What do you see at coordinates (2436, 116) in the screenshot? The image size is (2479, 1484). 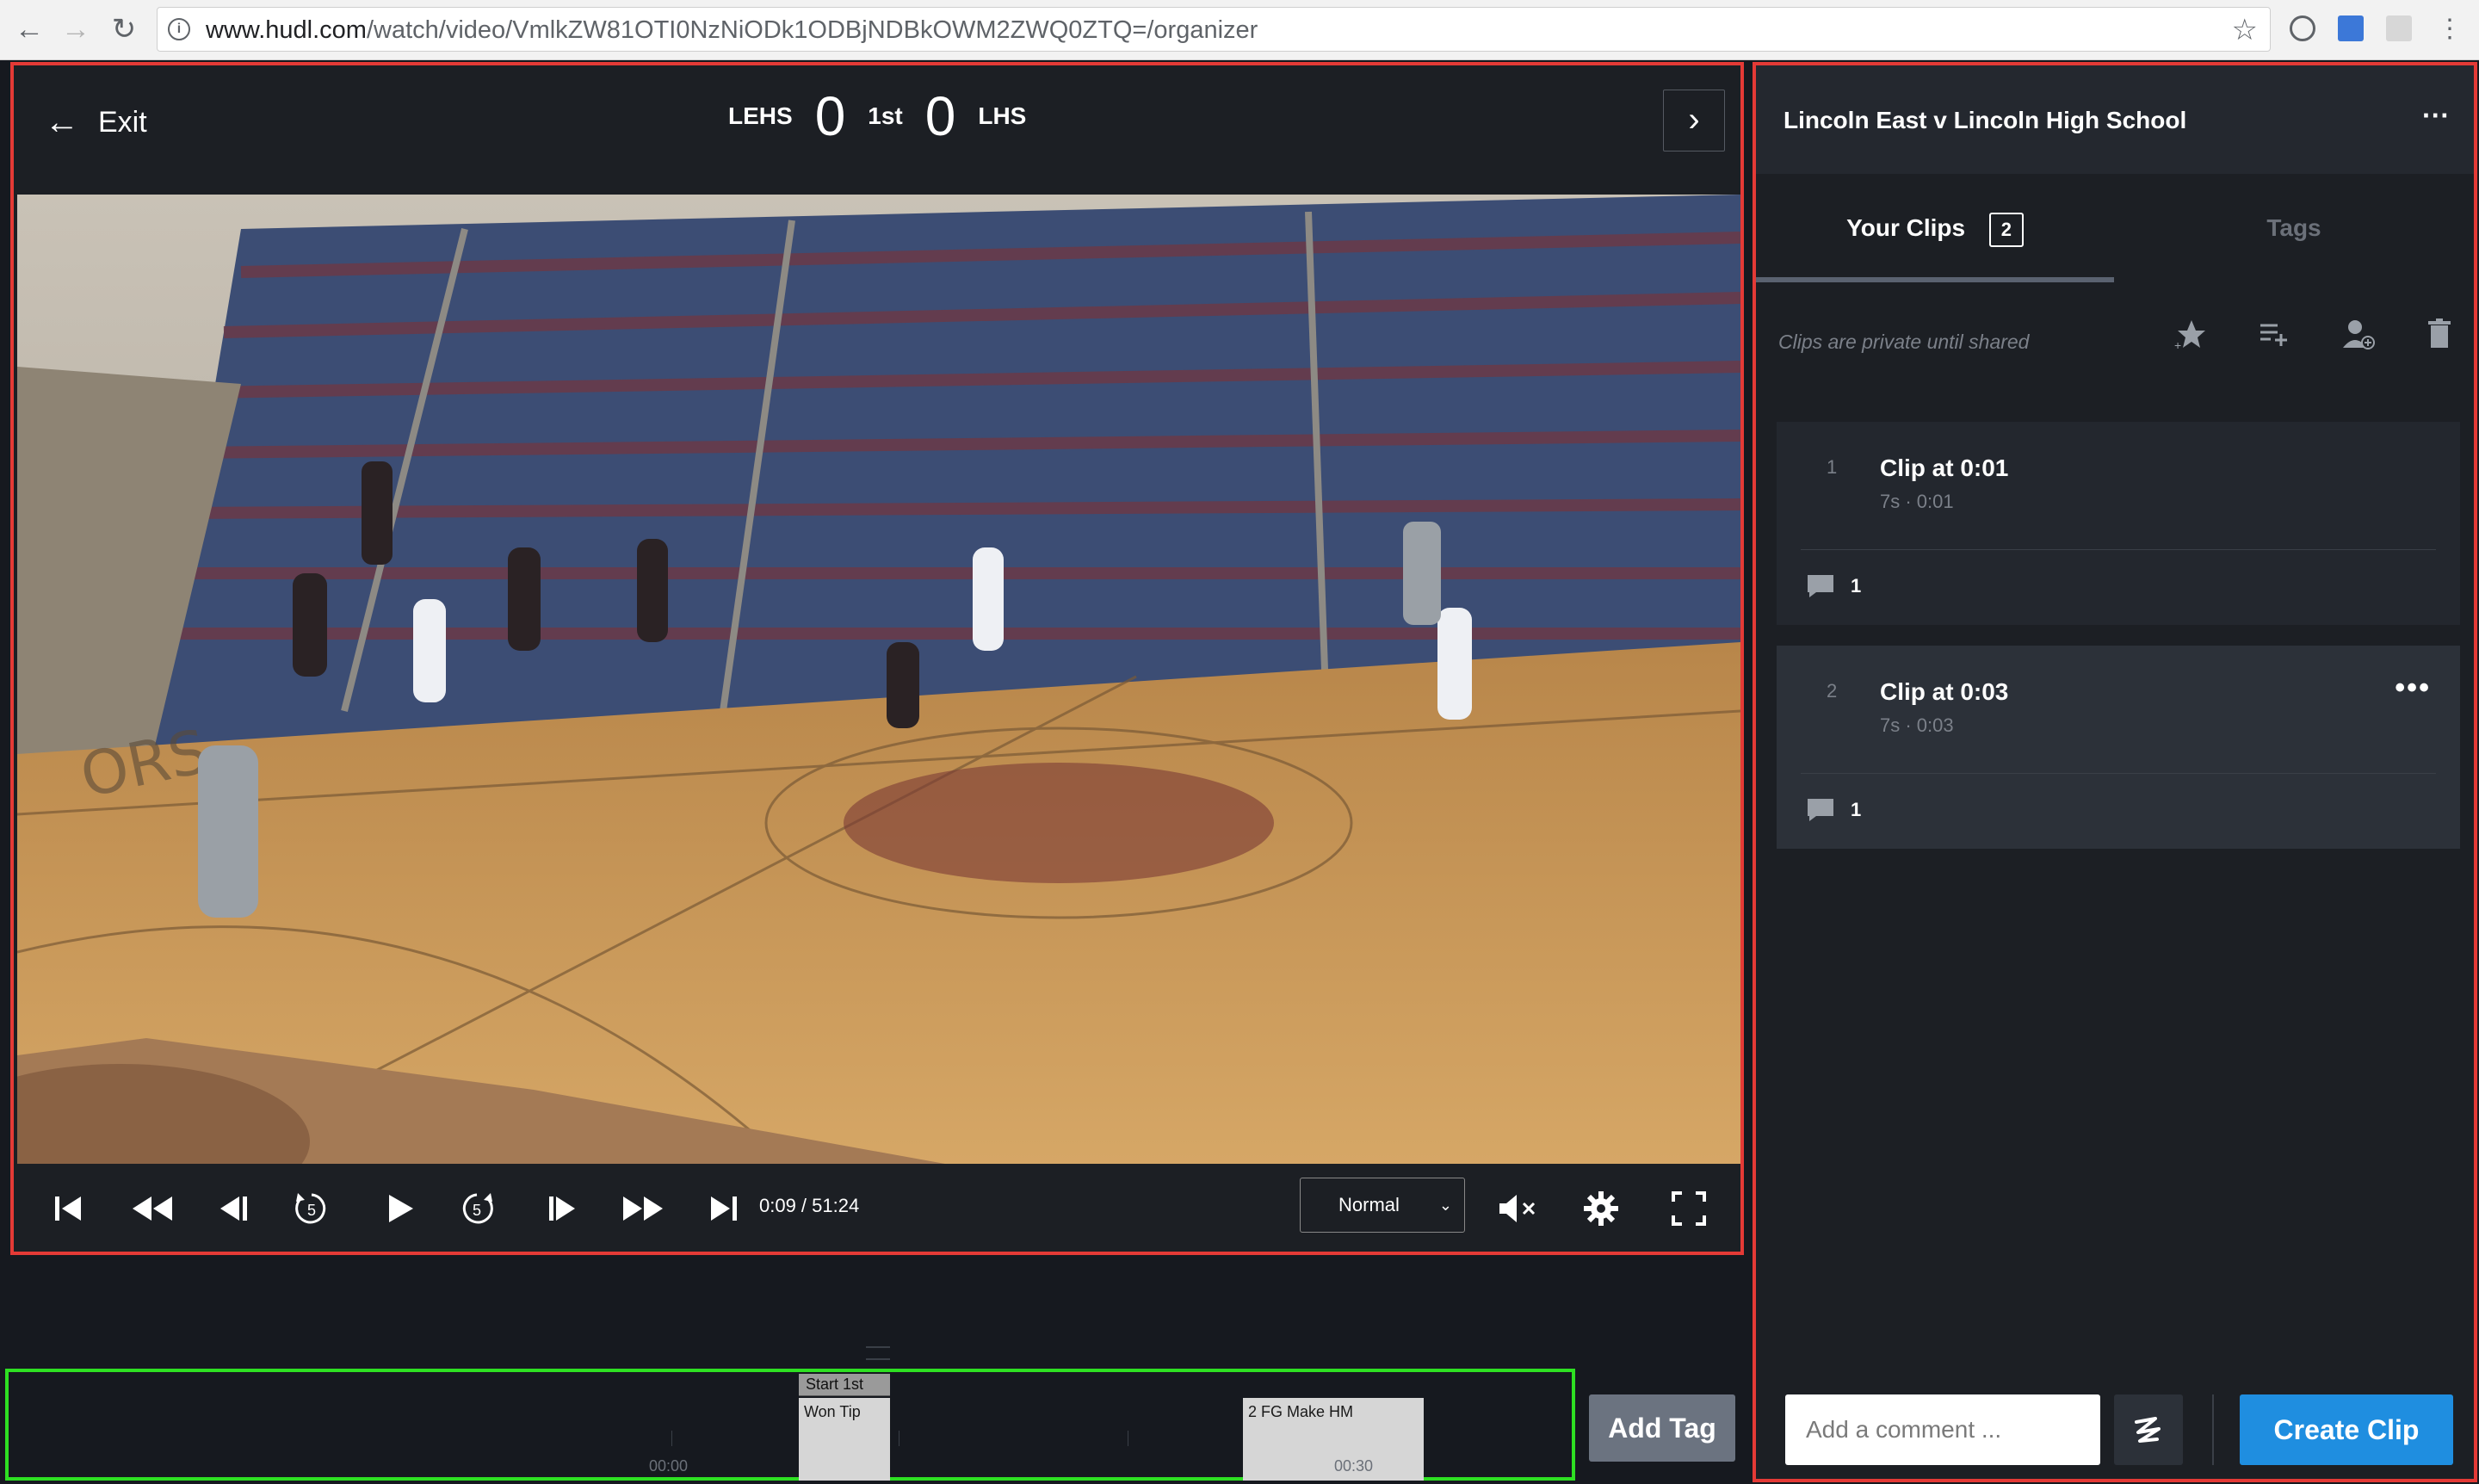 I see `more-options-icon: ···` at bounding box center [2436, 116].